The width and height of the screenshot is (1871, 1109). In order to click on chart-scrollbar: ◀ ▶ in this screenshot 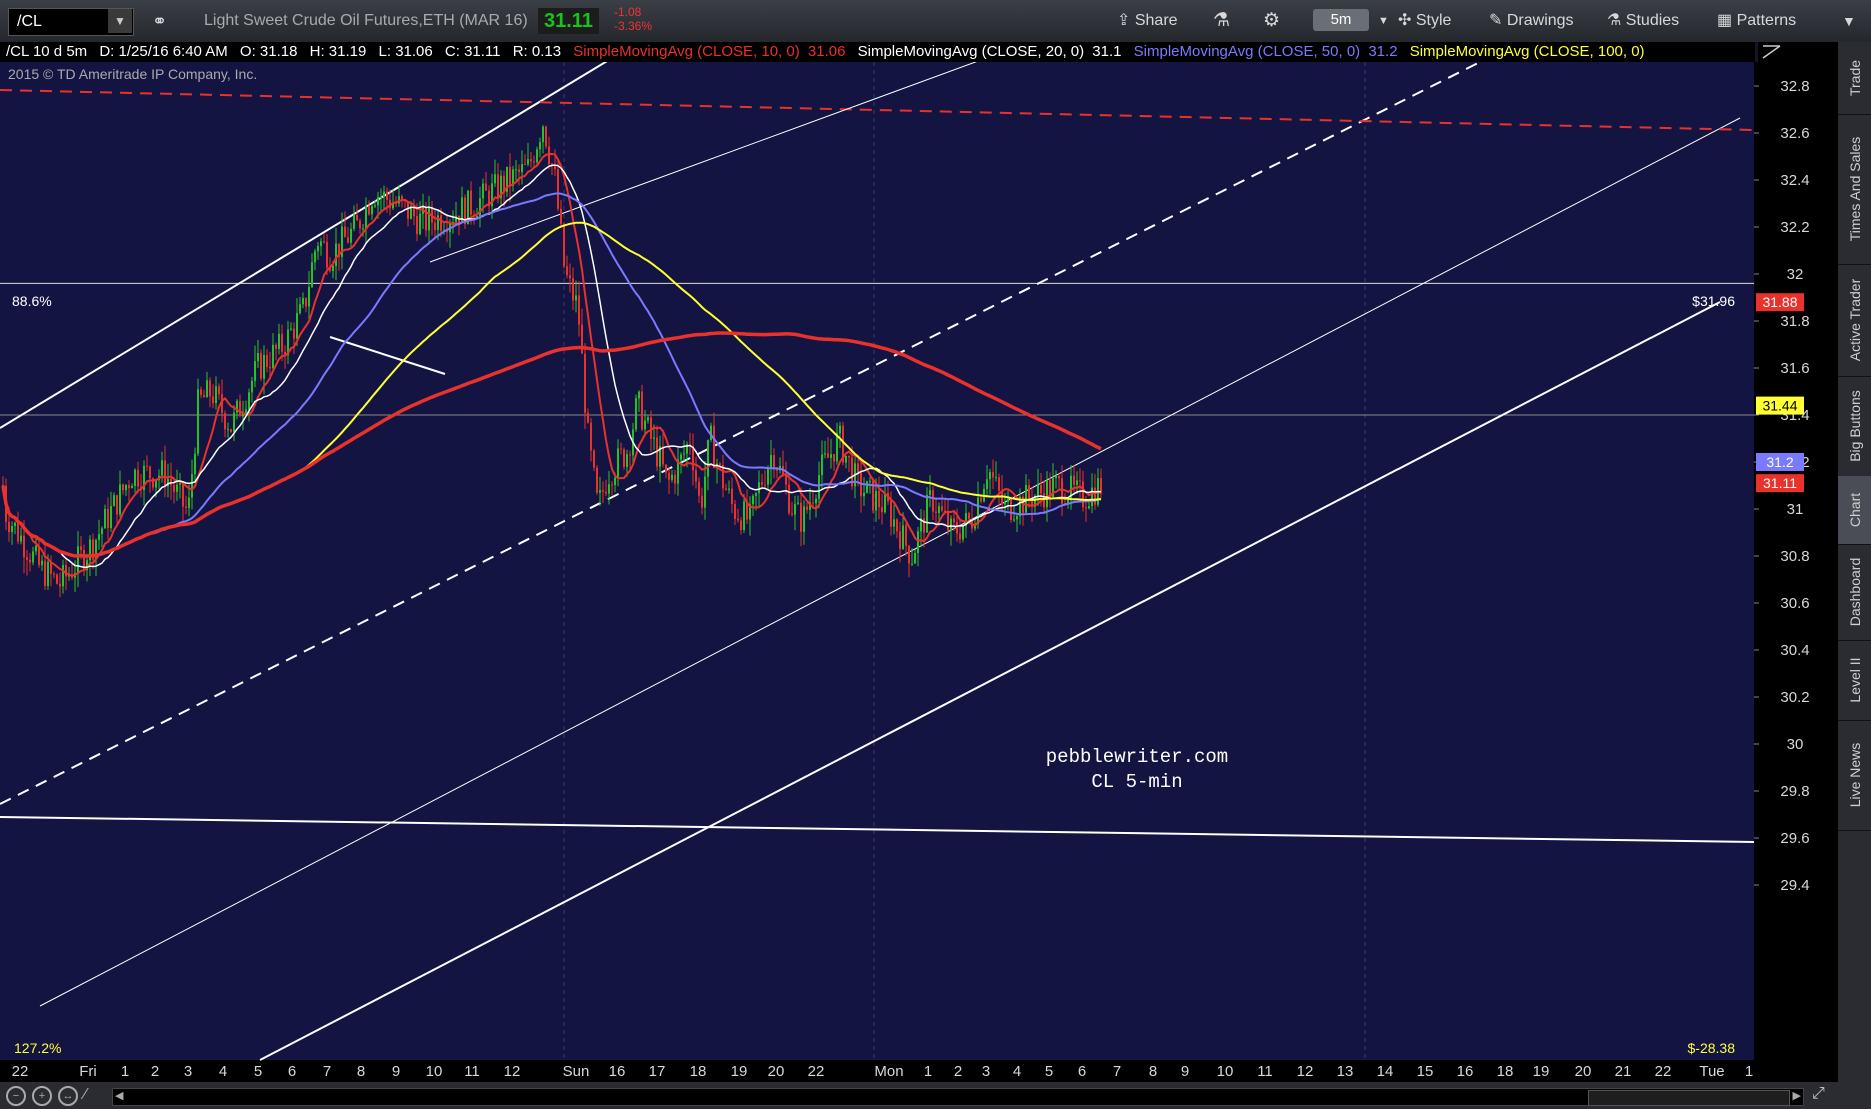, I will do `click(958, 1097)`.